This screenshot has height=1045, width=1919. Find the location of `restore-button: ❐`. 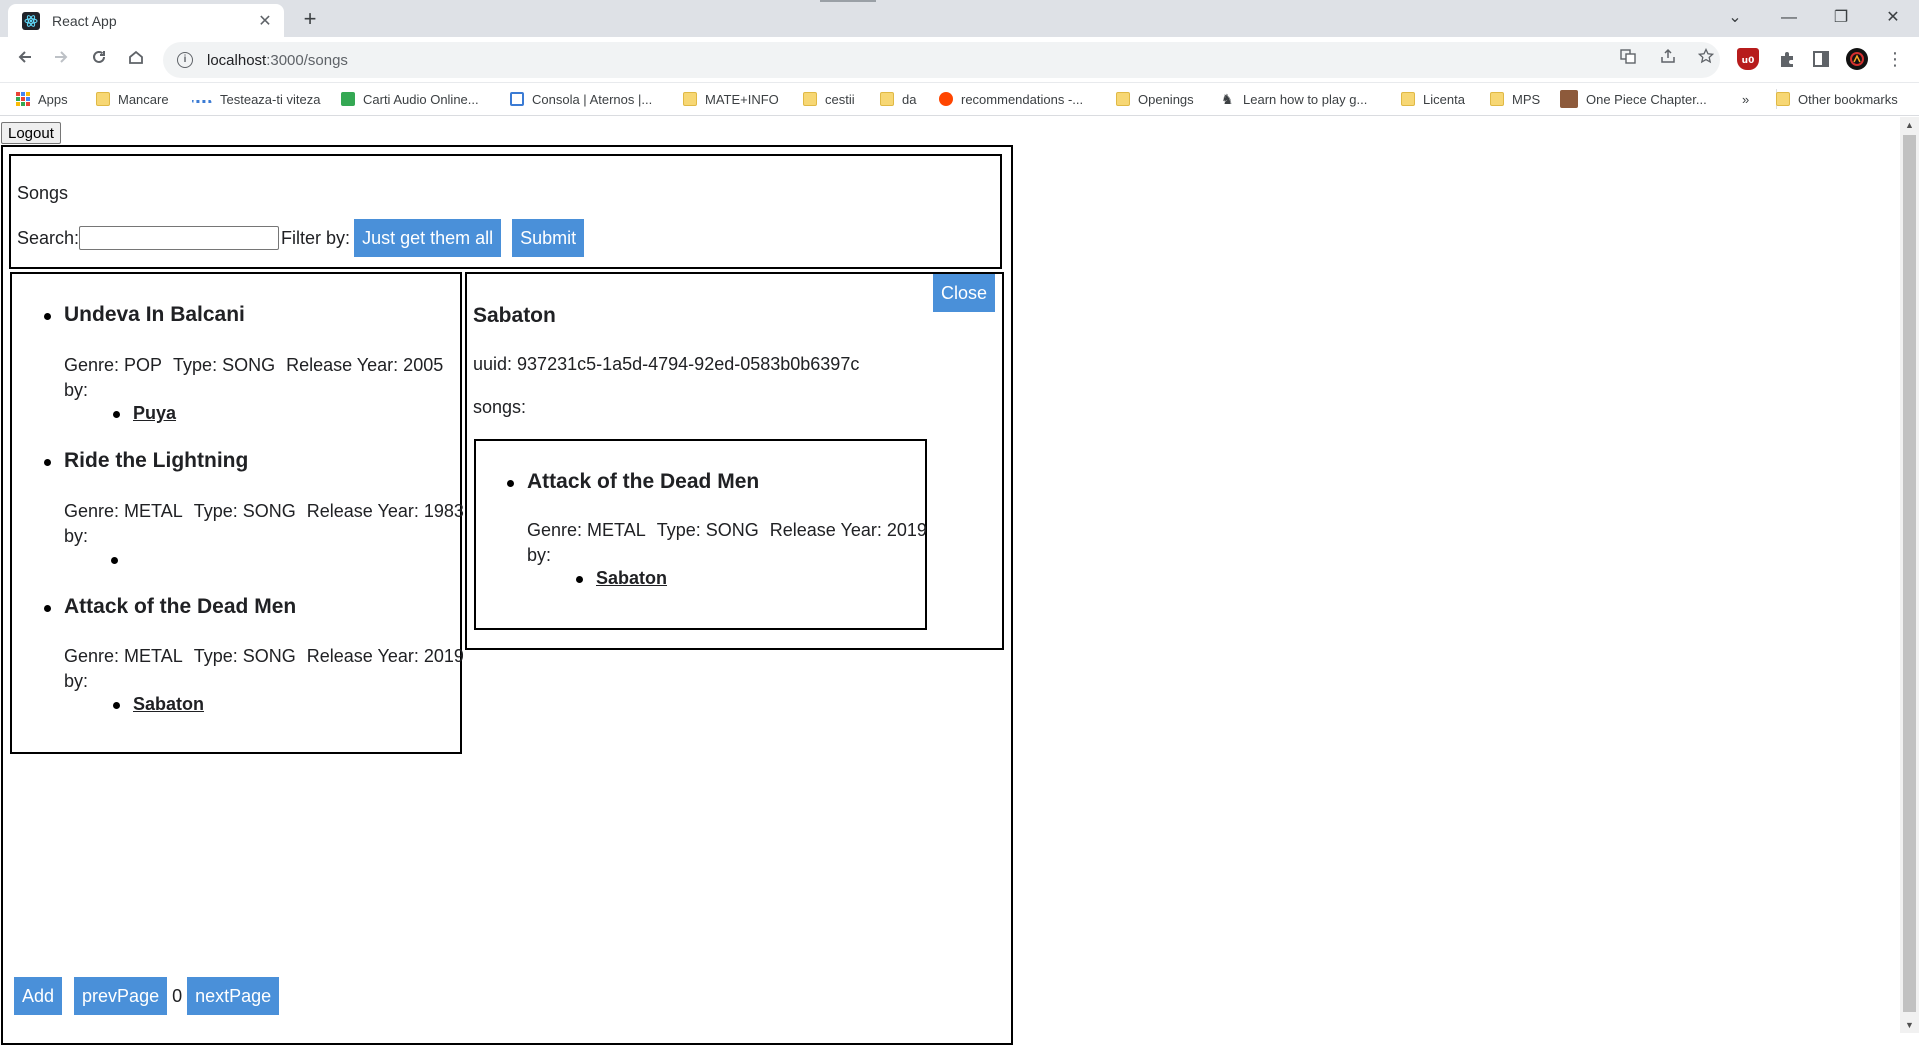

restore-button: ❐ is located at coordinates (1841, 18).